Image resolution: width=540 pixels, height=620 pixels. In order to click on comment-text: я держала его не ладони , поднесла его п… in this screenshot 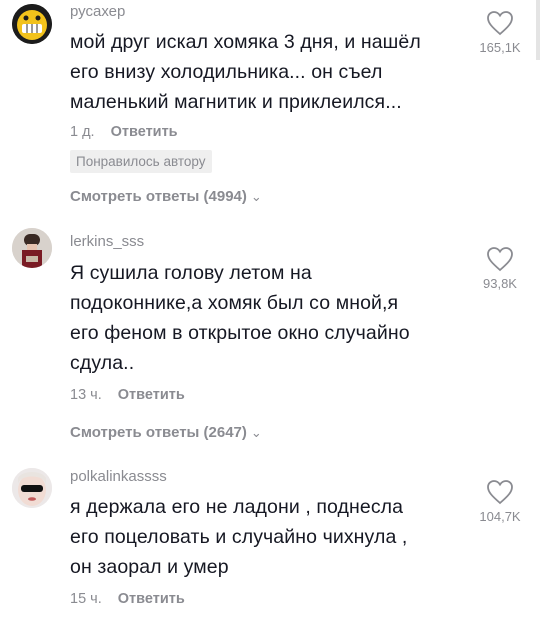, I will do `click(270, 537)`.